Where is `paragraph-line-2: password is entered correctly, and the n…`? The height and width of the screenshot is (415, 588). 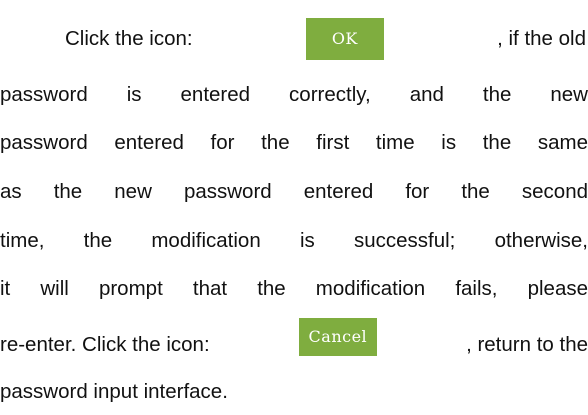
paragraph-line-2: password is entered correctly, and the n… is located at coordinates (294, 95).